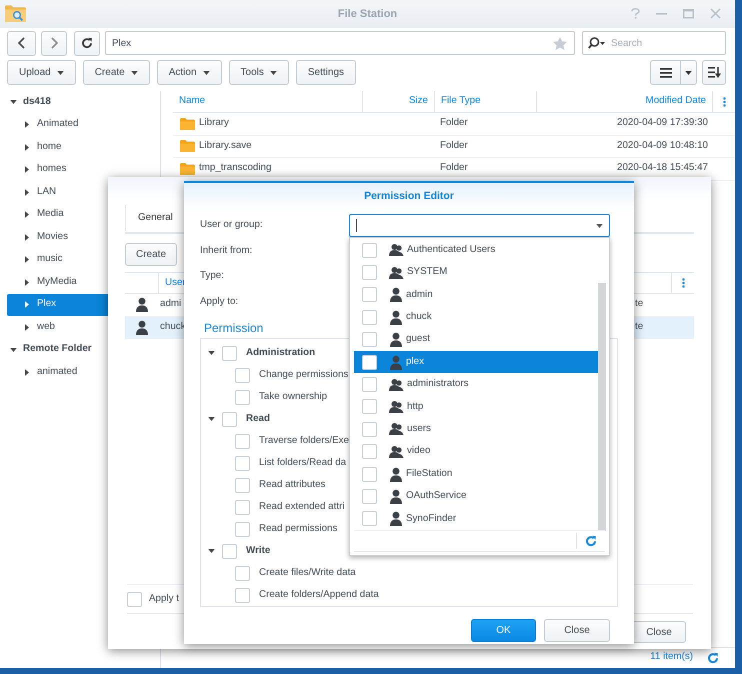 The height and width of the screenshot is (674, 742). Describe the element at coordinates (83, 349) in the screenshot. I see `tree-item: Remote Folder` at that location.